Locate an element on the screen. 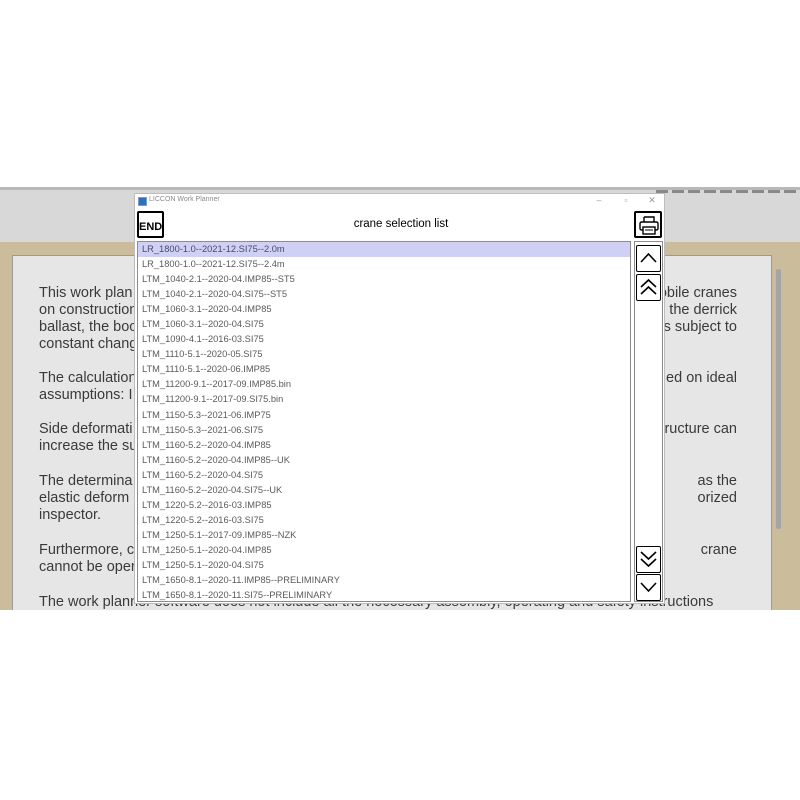 The height and width of the screenshot is (800, 800). background-text-left: cannot be oper is located at coordinates (87, 567).